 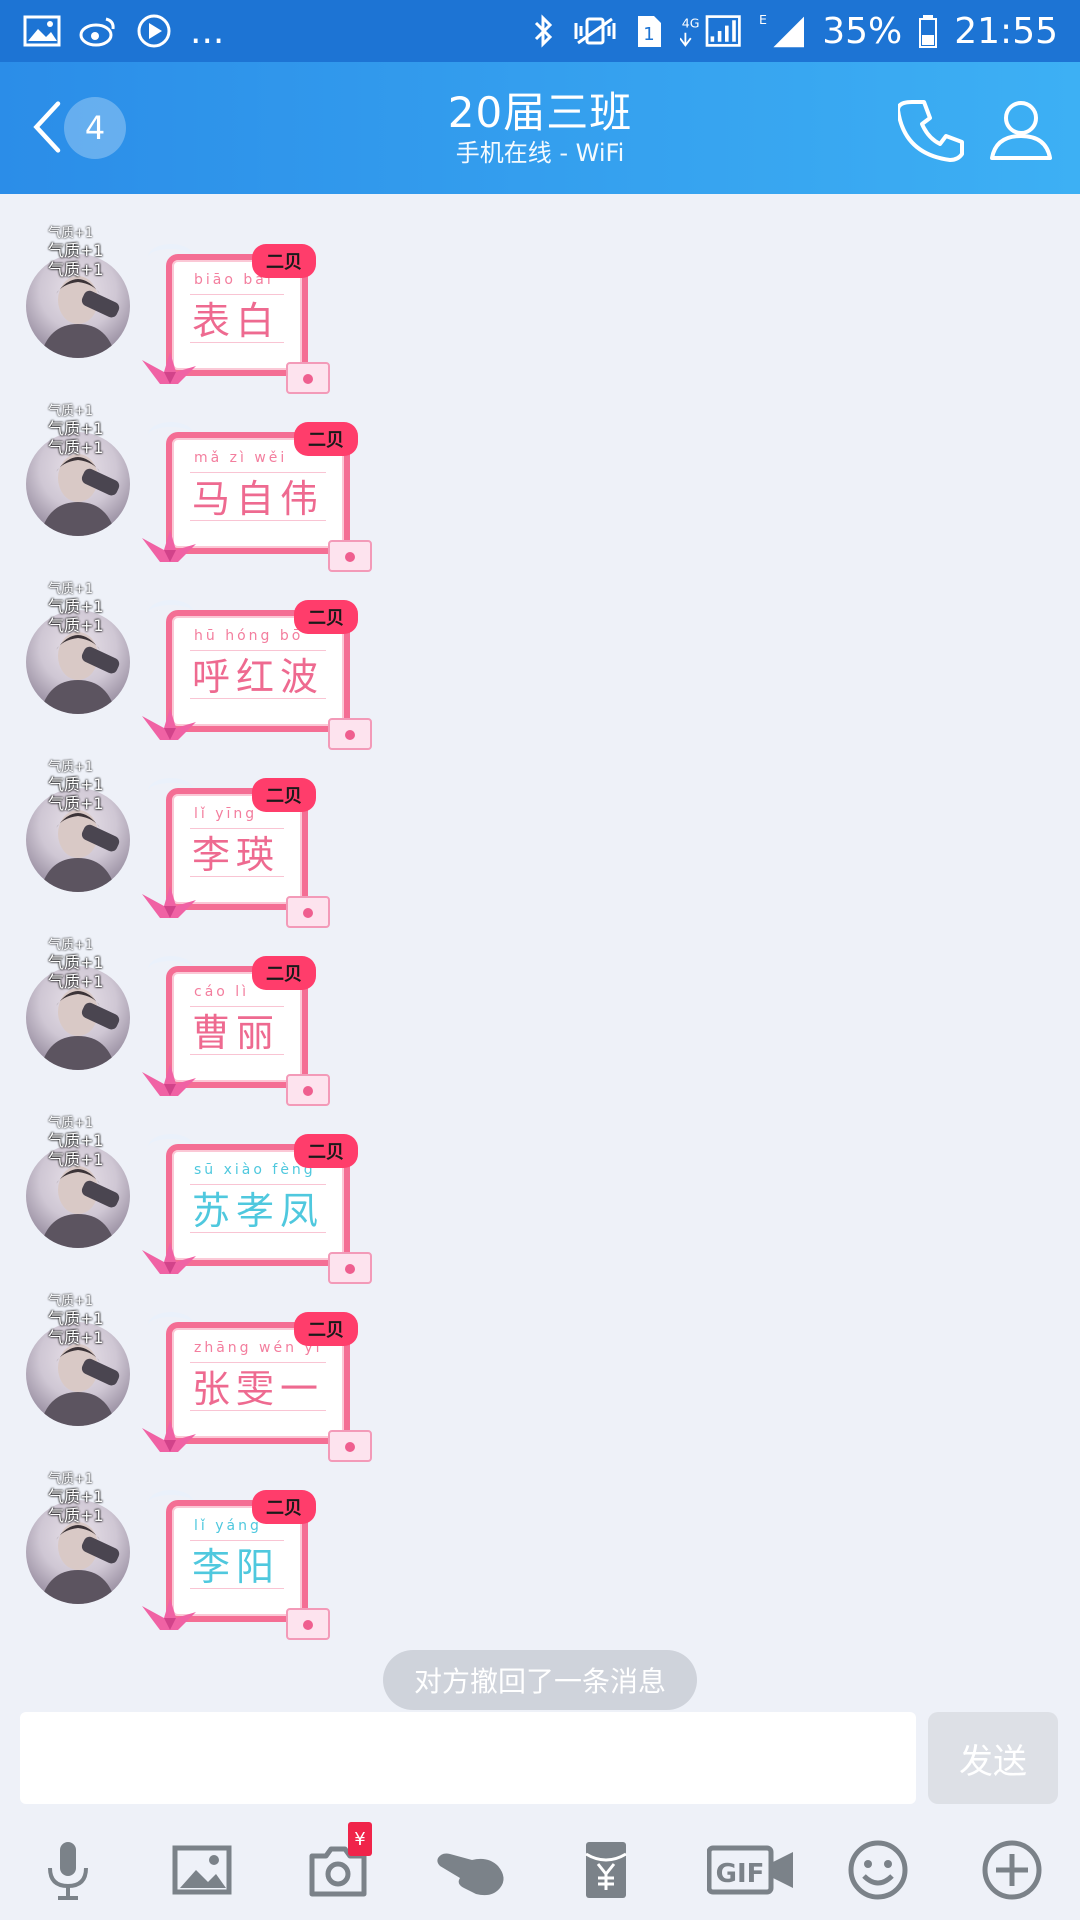 What do you see at coordinates (1006, 31) in the screenshot?
I see `clock: 21:55` at bounding box center [1006, 31].